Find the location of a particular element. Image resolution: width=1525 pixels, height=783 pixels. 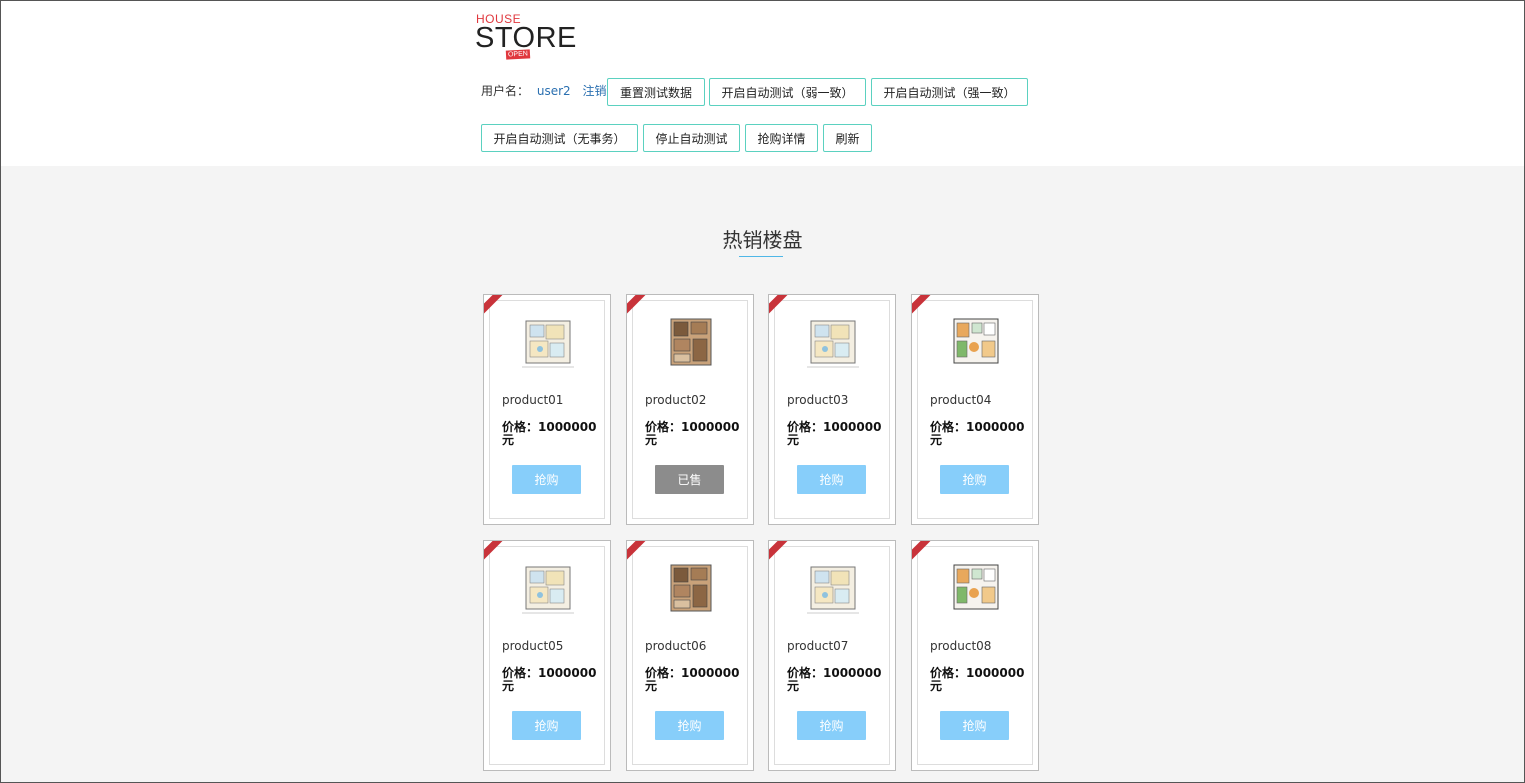

sold-button: 已售 is located at coordinates (689, 479).